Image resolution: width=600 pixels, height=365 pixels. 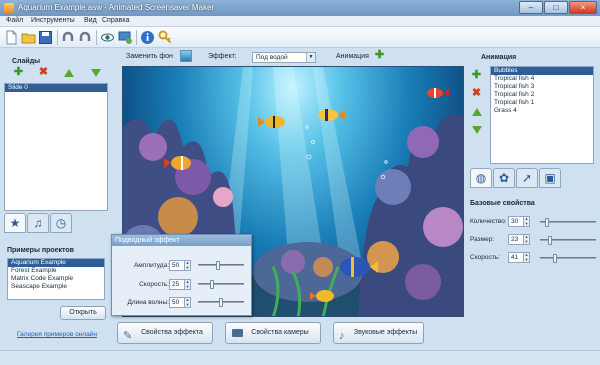 I want to click on speaker-icon: ♪, so click(x=342, y=336).